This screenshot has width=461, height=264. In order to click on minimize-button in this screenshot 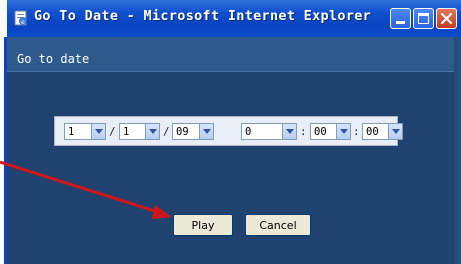, I will do `click(400, 18)`.